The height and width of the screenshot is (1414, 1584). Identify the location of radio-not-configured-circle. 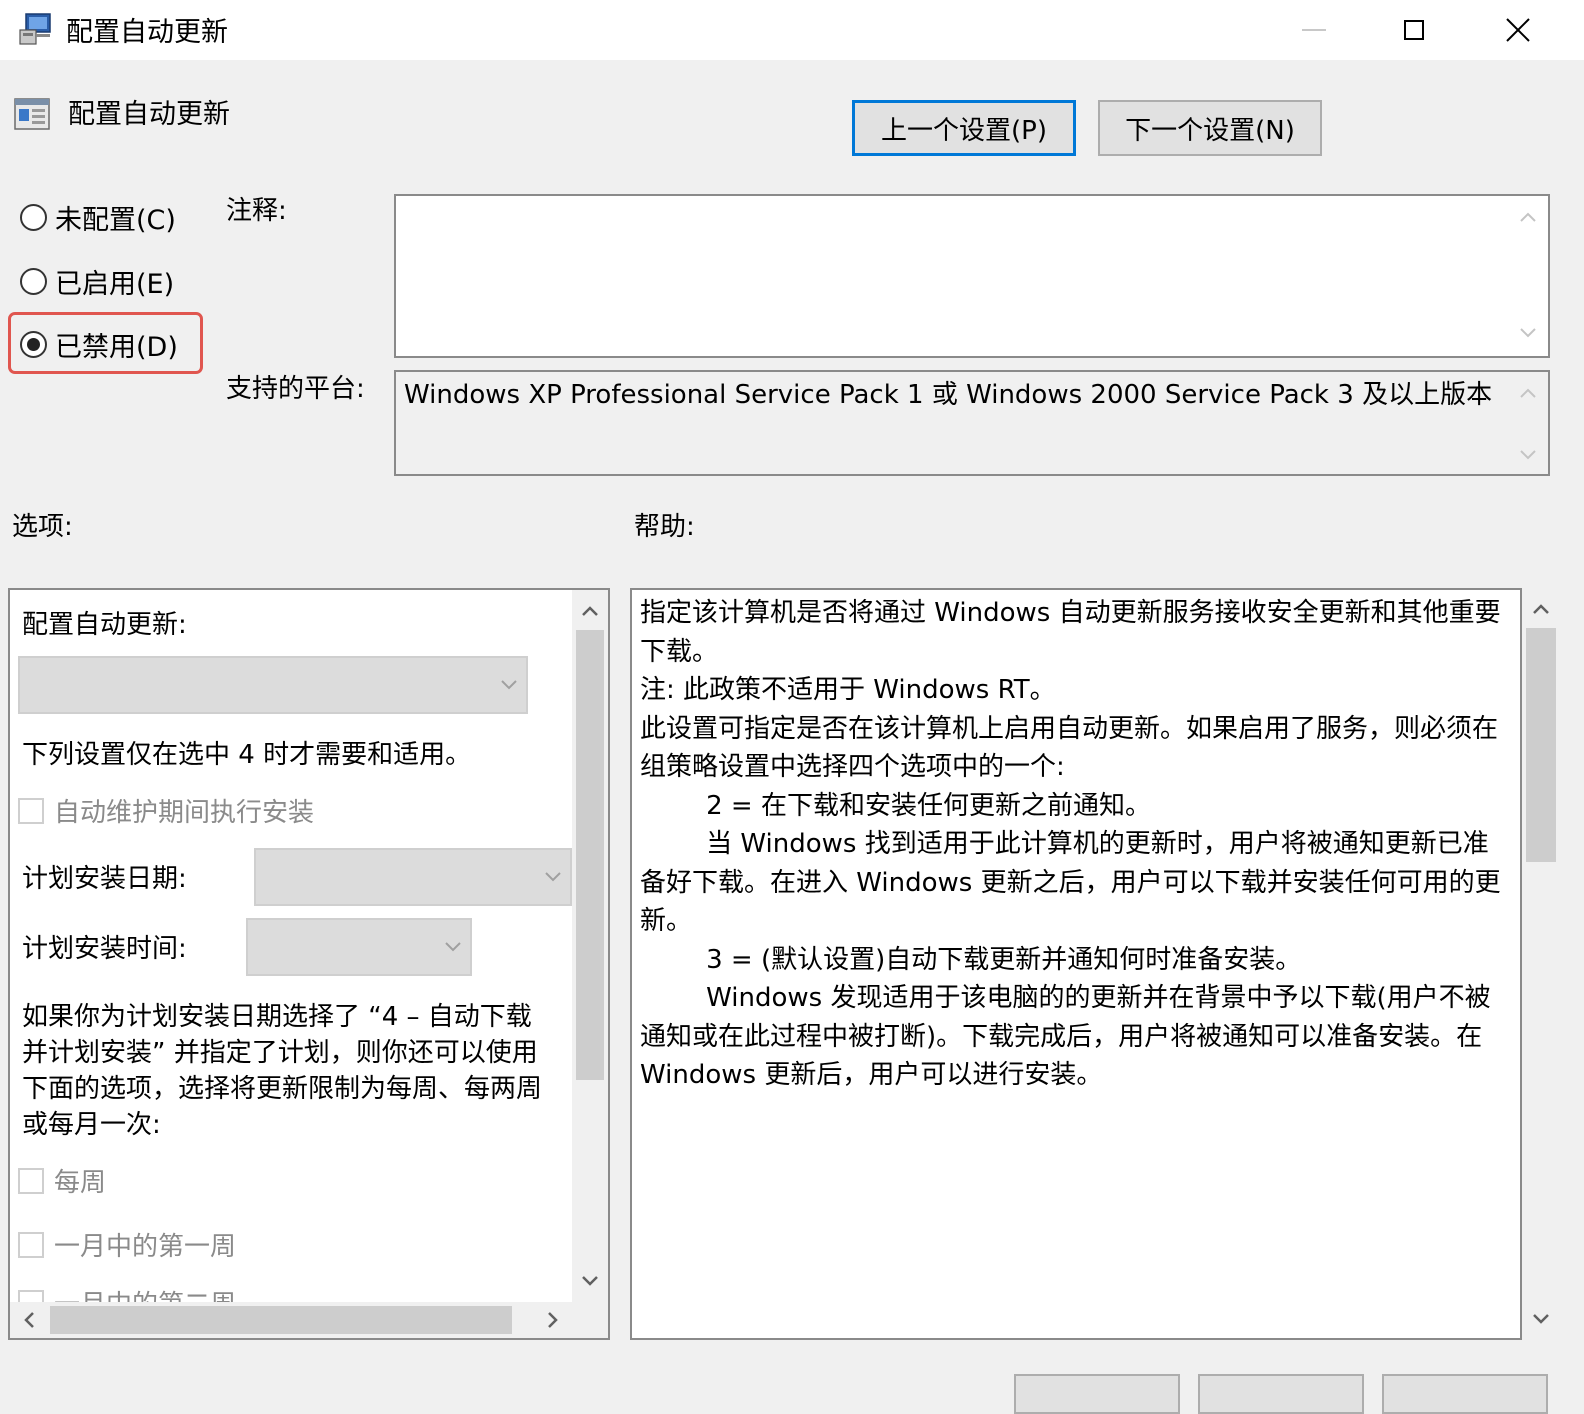
(33, 217).